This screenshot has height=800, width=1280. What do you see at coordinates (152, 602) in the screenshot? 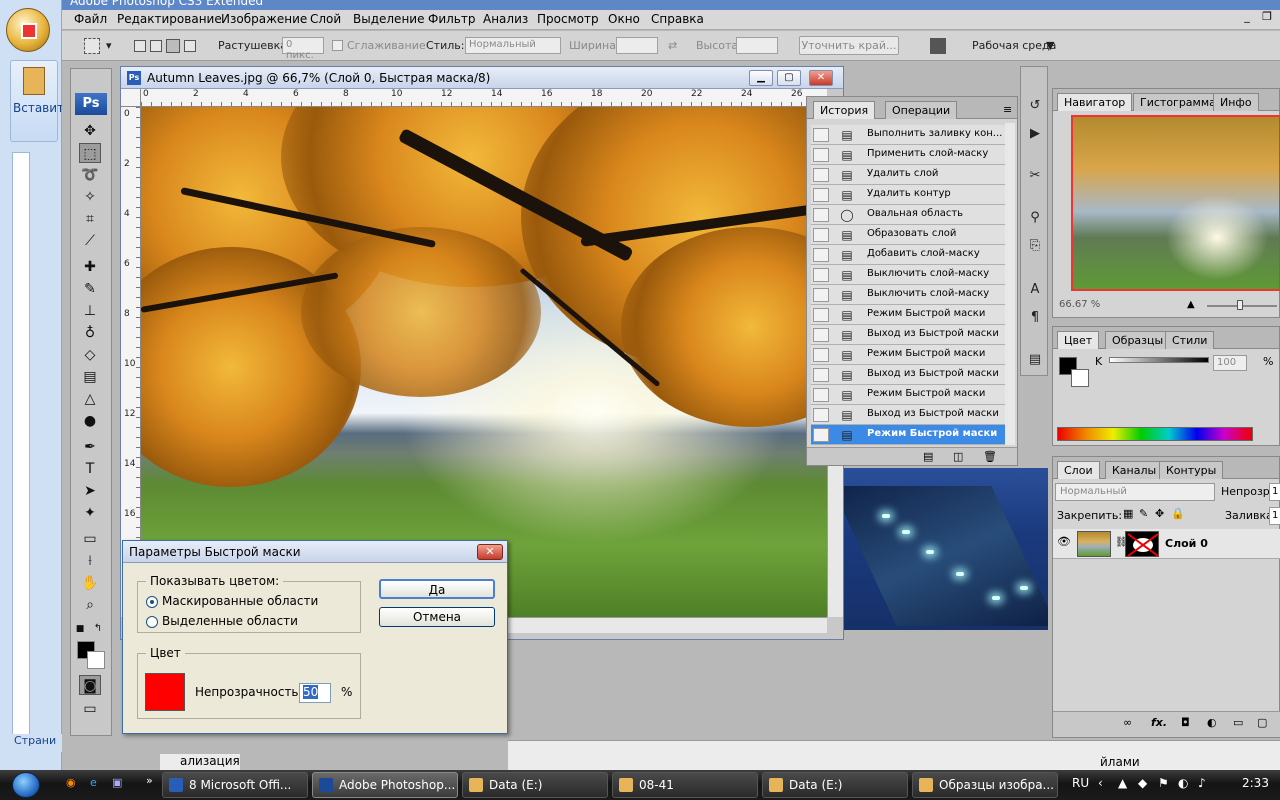
I see `masked-areas-radio` at bounding box center [152, 602].